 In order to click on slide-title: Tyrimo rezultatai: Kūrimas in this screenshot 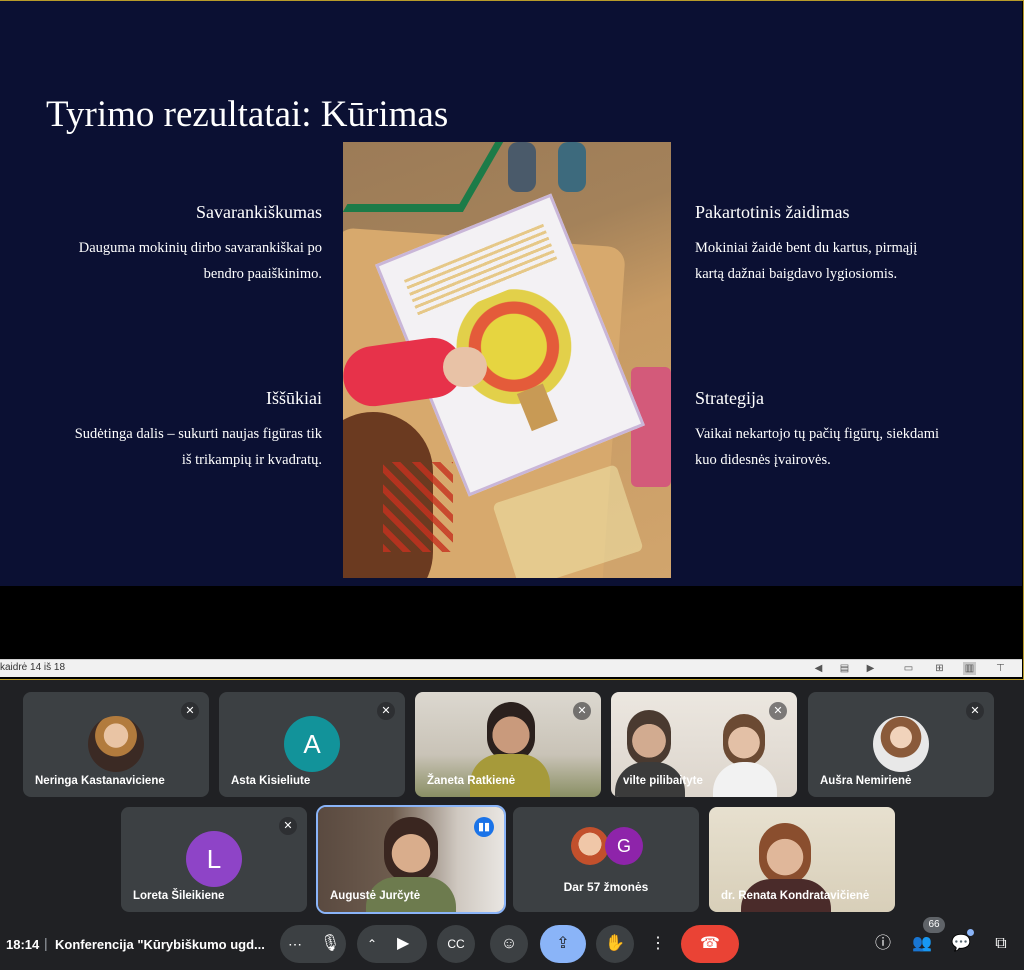, I will do `click(247, 114)`.